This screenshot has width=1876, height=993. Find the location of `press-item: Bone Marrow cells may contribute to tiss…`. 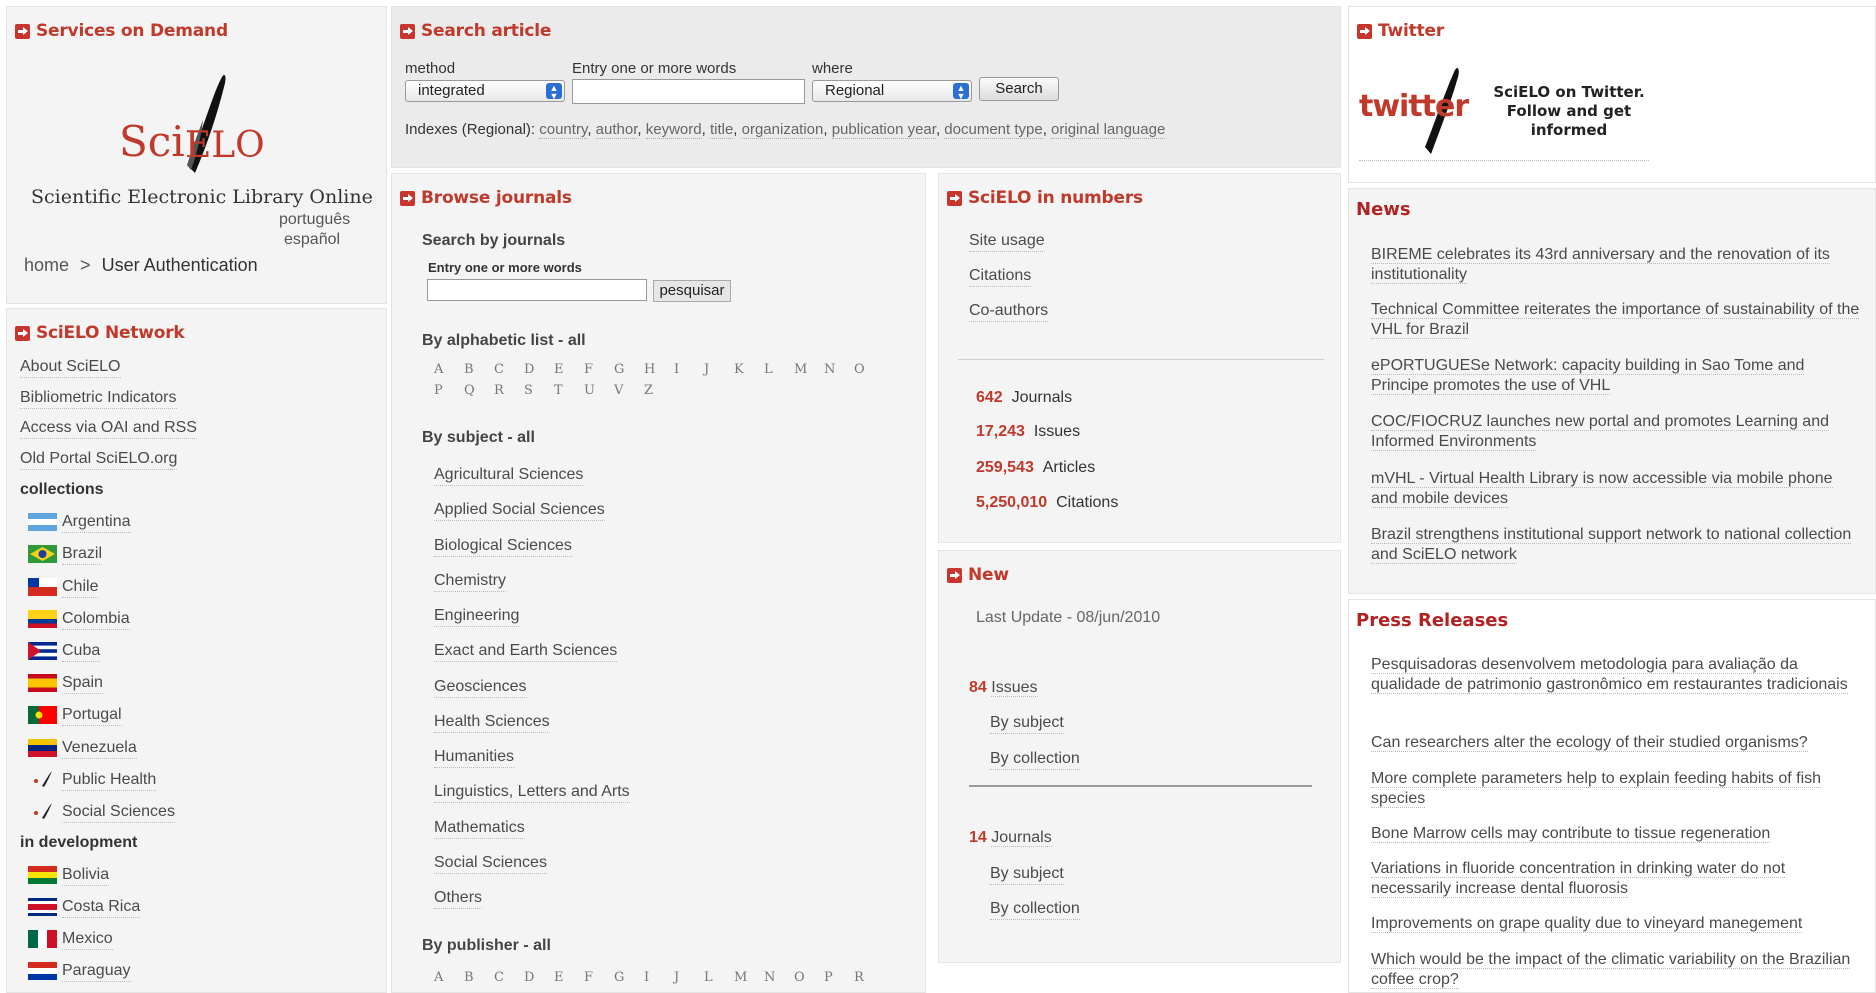

press-item: Bone Marrow cells may contribute to tiss… is located at coordinates (1616, 834).